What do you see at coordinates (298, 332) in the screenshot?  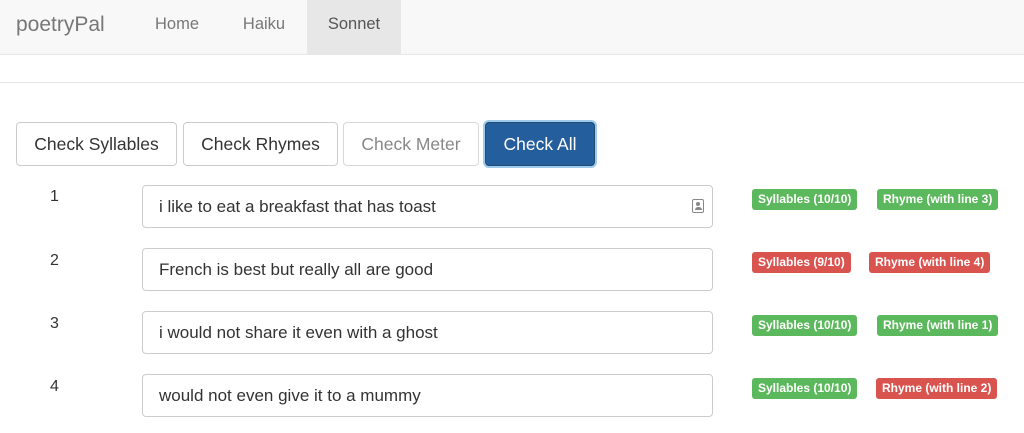 I see `line-input-text: i would not share it even with a ghost` at bounding box center [298, 332].